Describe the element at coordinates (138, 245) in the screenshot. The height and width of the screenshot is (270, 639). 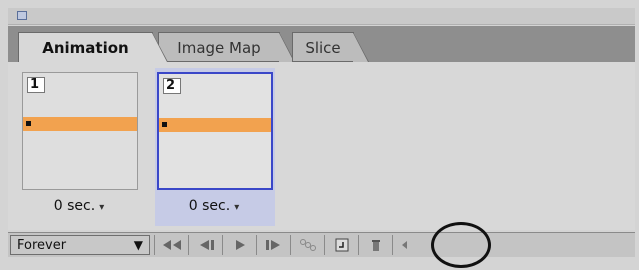
I see `chevron-down-icon: ▼` at that location.